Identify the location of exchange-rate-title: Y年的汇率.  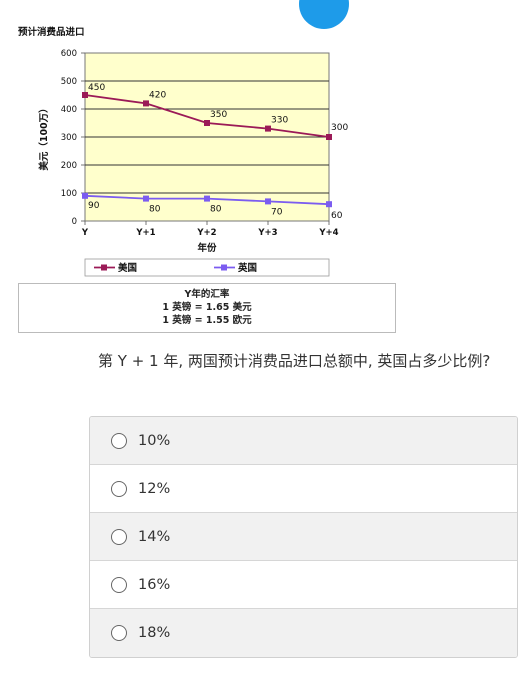
(207, 294).